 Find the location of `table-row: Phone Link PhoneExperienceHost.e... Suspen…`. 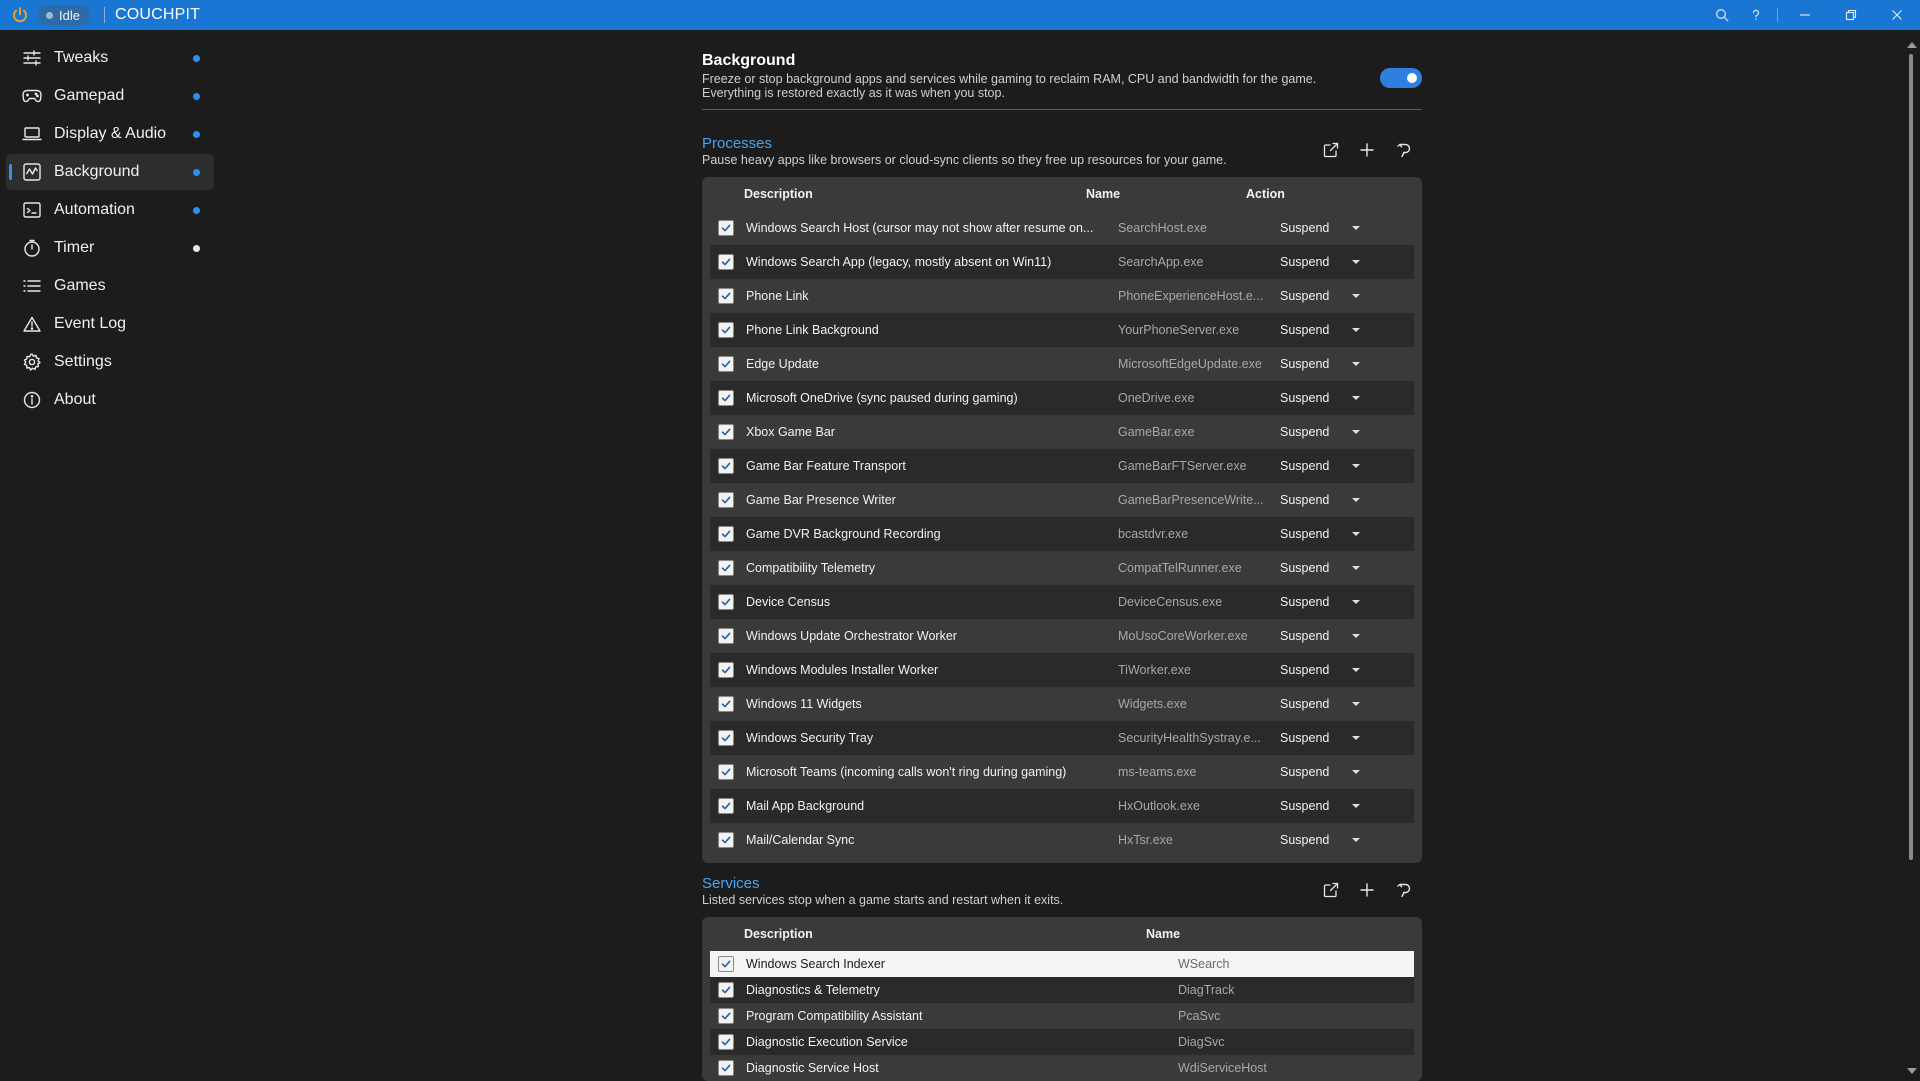

table-row: Phone Link PhoneExperienceHost.e... Suspen… is located at coordinates (1062, 296).